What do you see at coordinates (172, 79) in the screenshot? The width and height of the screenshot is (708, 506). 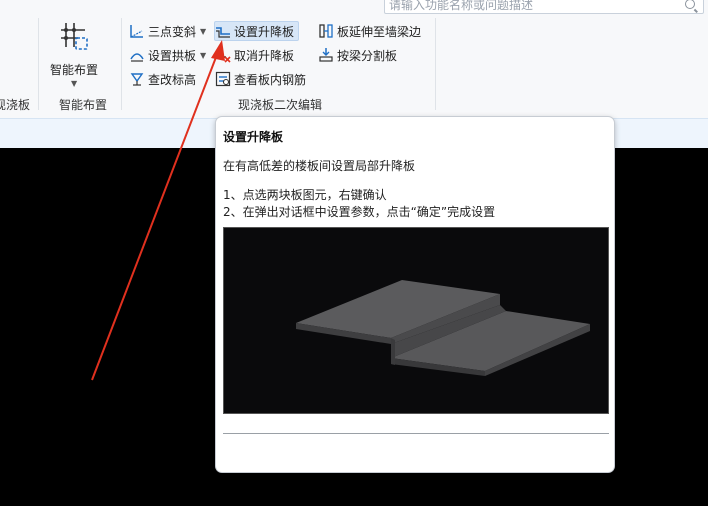 I see `edit-elevation-label: 查改标高` at bounding box center [172, 79].